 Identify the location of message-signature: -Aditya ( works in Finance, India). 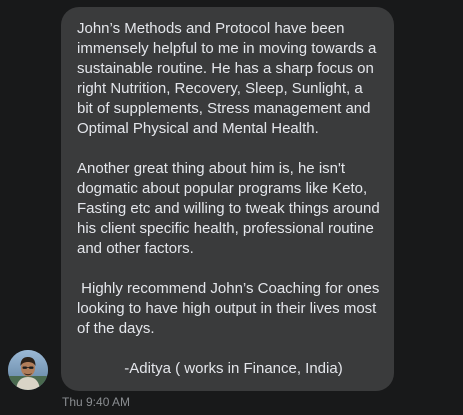
(233, 368).